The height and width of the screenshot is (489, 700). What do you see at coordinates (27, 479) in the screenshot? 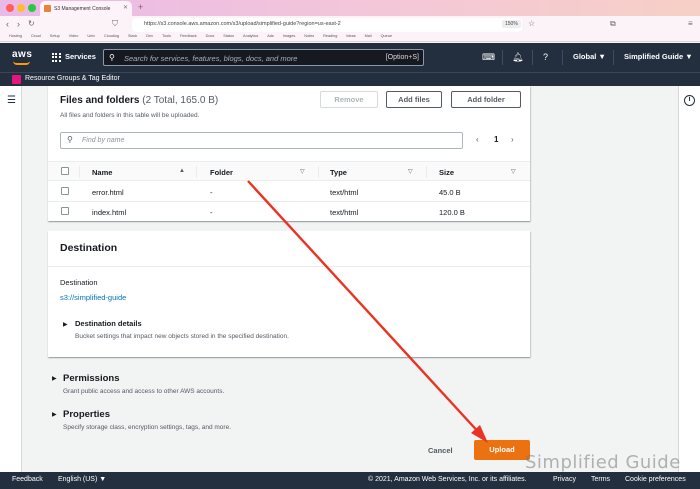
I see `feedback-link: Feedback` at bounding box center [27, 479].